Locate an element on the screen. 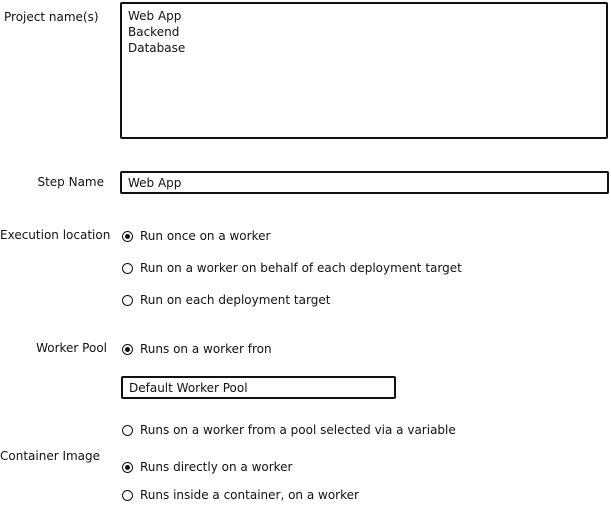 The image size is (611, 505). execution-option-label: Run once on a worker is located at coordinates (205, 236).